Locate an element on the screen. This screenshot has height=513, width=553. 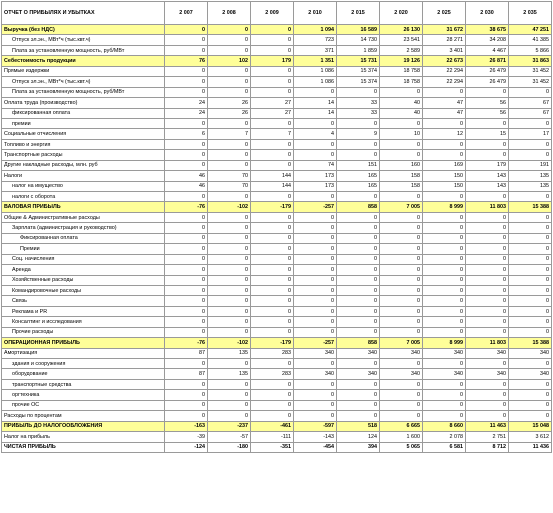
row-label-cell: Оплата труда (производство) is located at coordinates (83, 103).